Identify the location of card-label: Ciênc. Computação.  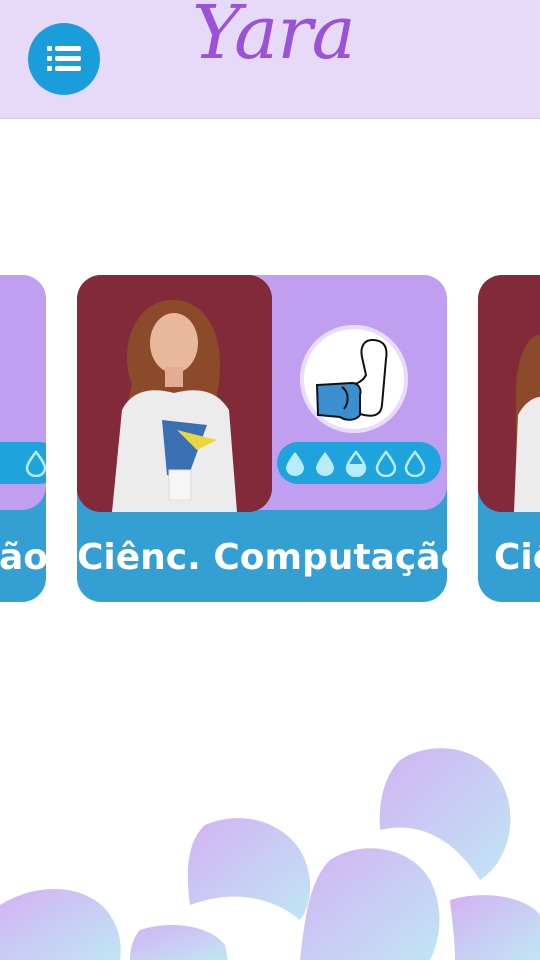
(262, 557).